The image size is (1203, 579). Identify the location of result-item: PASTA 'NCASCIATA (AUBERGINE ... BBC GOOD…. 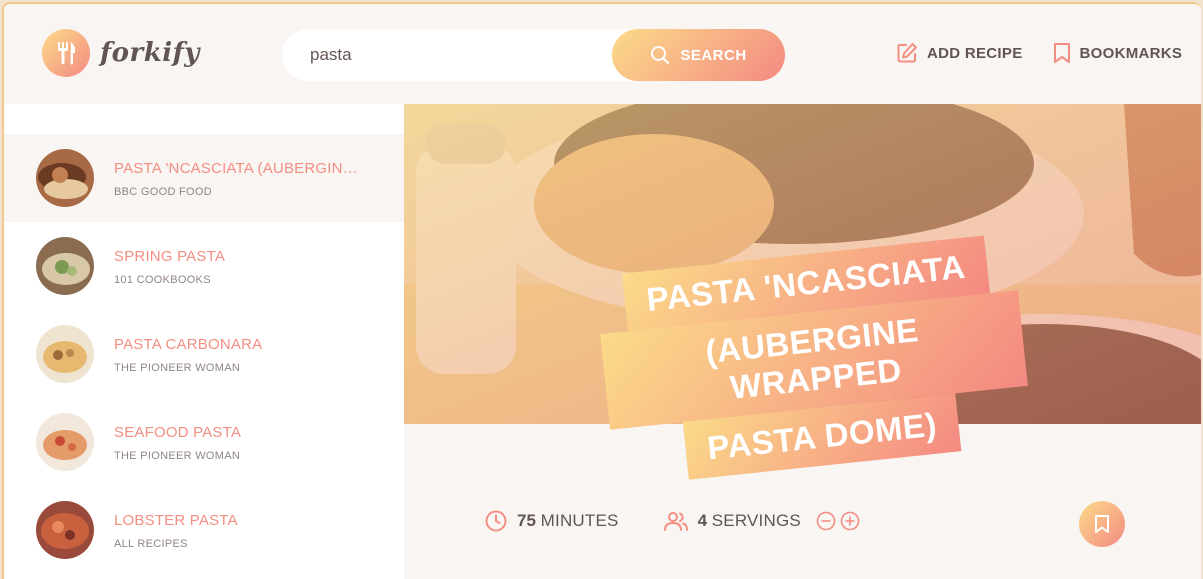
(204, 178).